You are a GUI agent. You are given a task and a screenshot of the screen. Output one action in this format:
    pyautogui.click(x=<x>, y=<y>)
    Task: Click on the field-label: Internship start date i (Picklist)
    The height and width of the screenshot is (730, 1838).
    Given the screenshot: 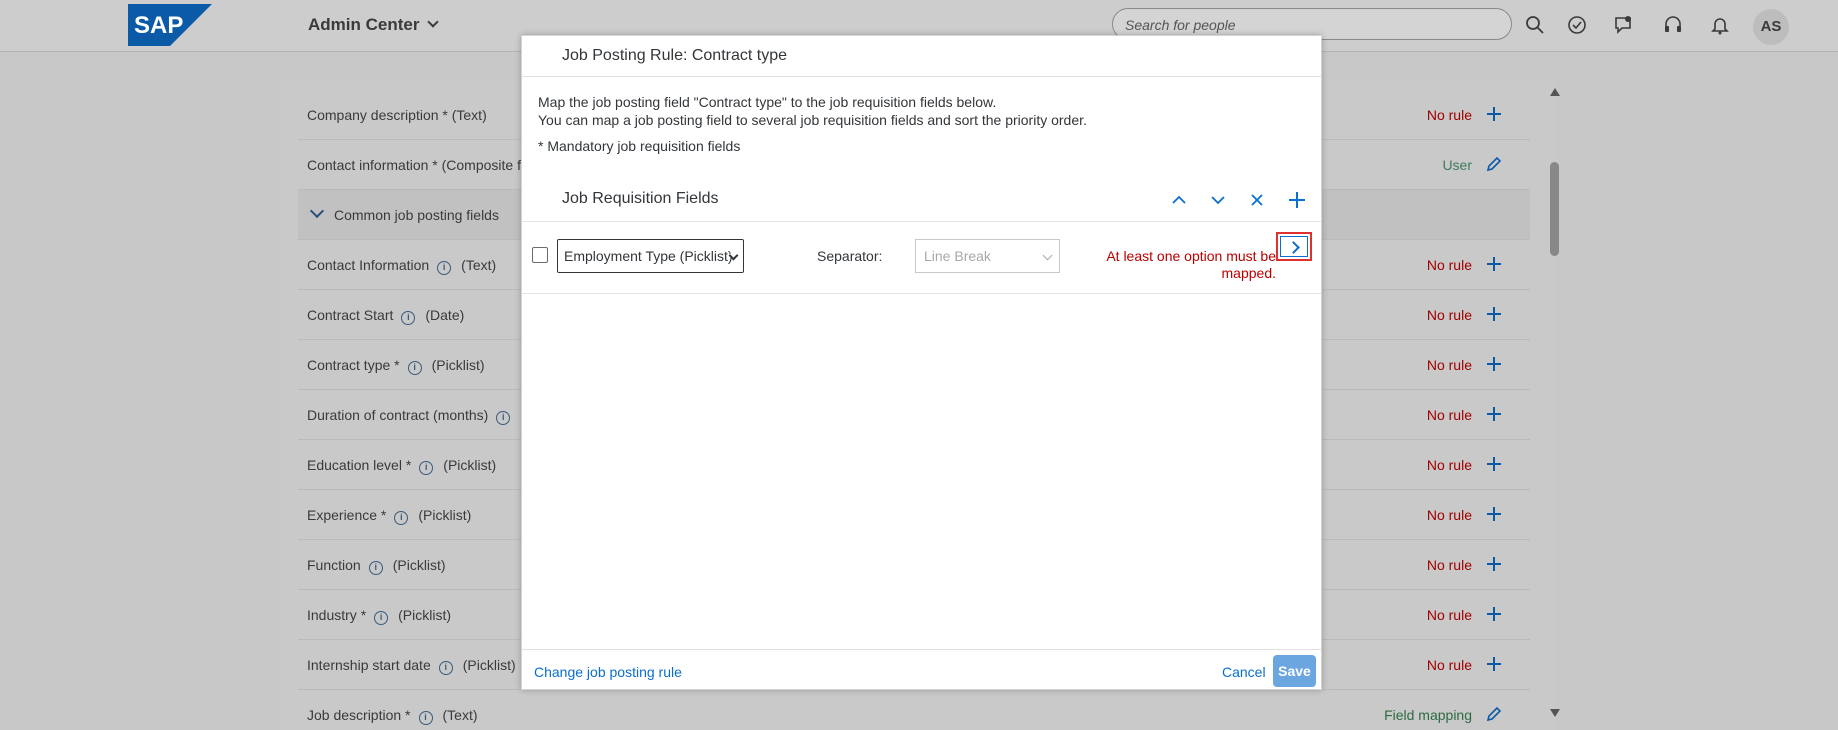 What is the action you would take?
    pyautogui.click(x=411, y=666)
    